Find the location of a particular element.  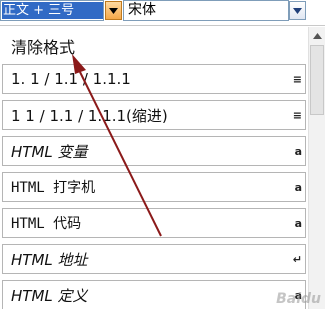

watermark-logo: Baidu is located at coordinates (298, 299).